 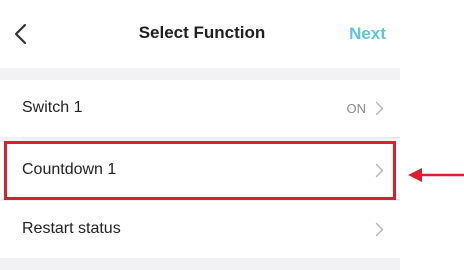 I want to click on chevron-left-icon, so click(x=22, y=34).